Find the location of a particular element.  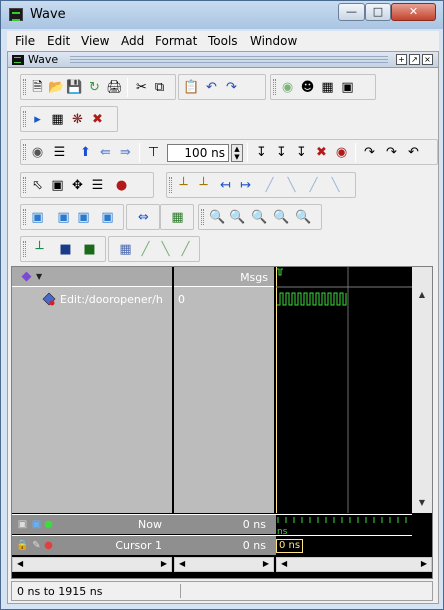

zoom-mode-icon: ▣ is located at coordinates (57, 185).